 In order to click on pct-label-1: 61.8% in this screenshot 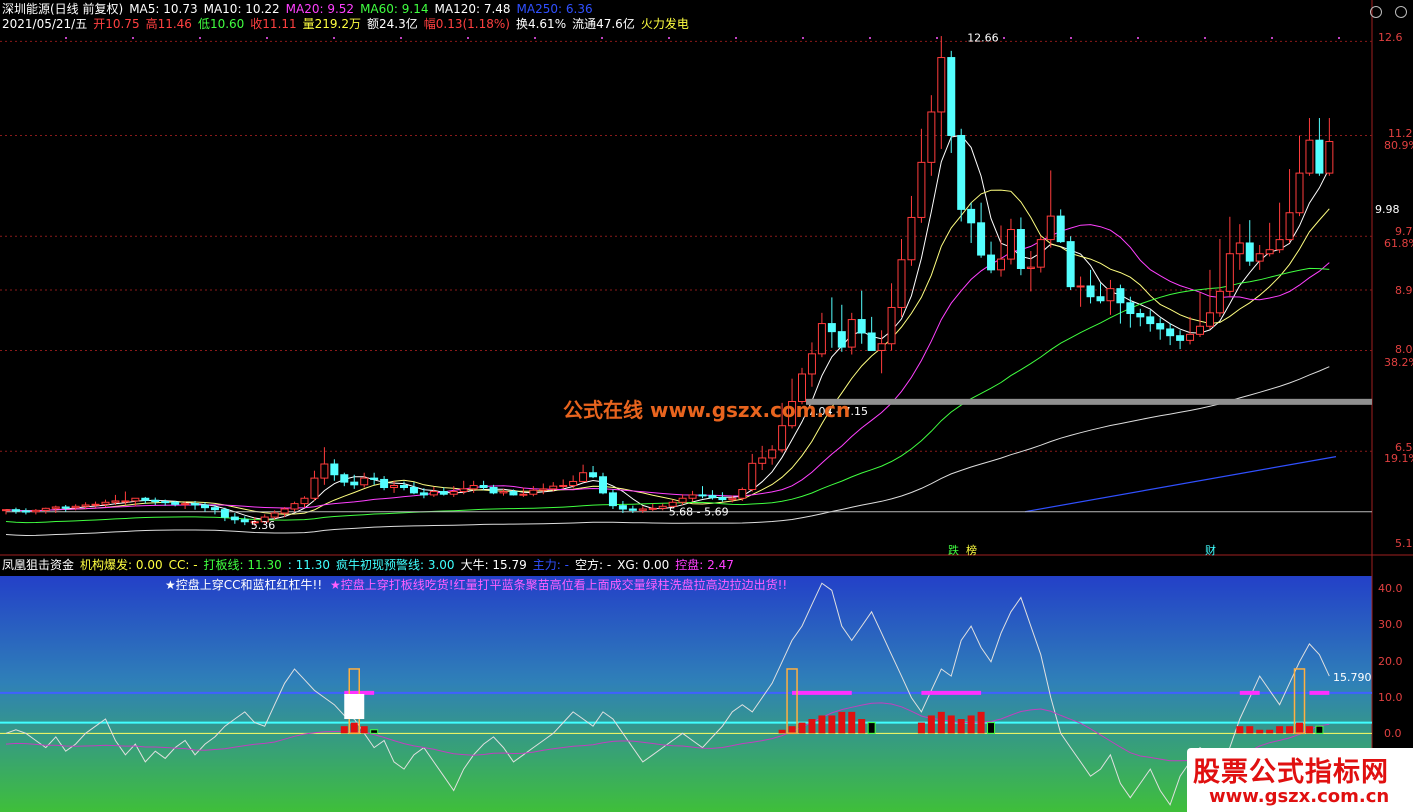, I will do `click(1398, 243)`.